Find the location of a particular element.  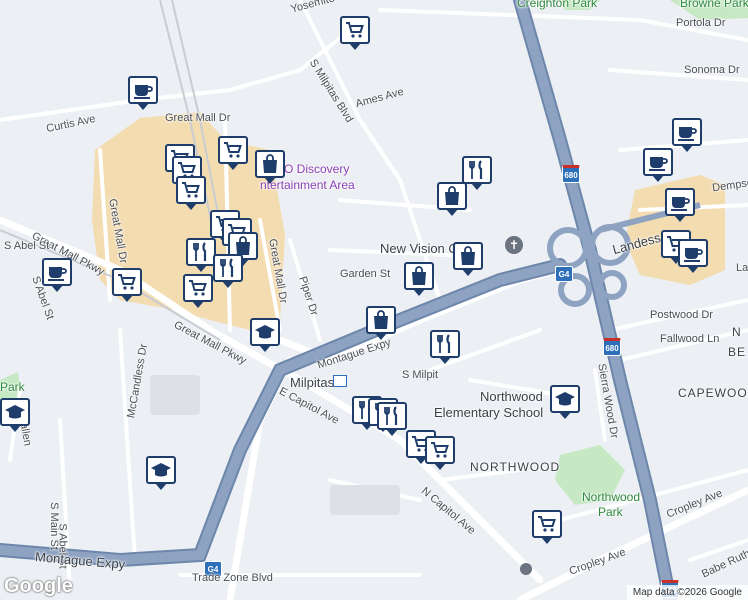

train-station-icon is located at coordinates (340, 381).